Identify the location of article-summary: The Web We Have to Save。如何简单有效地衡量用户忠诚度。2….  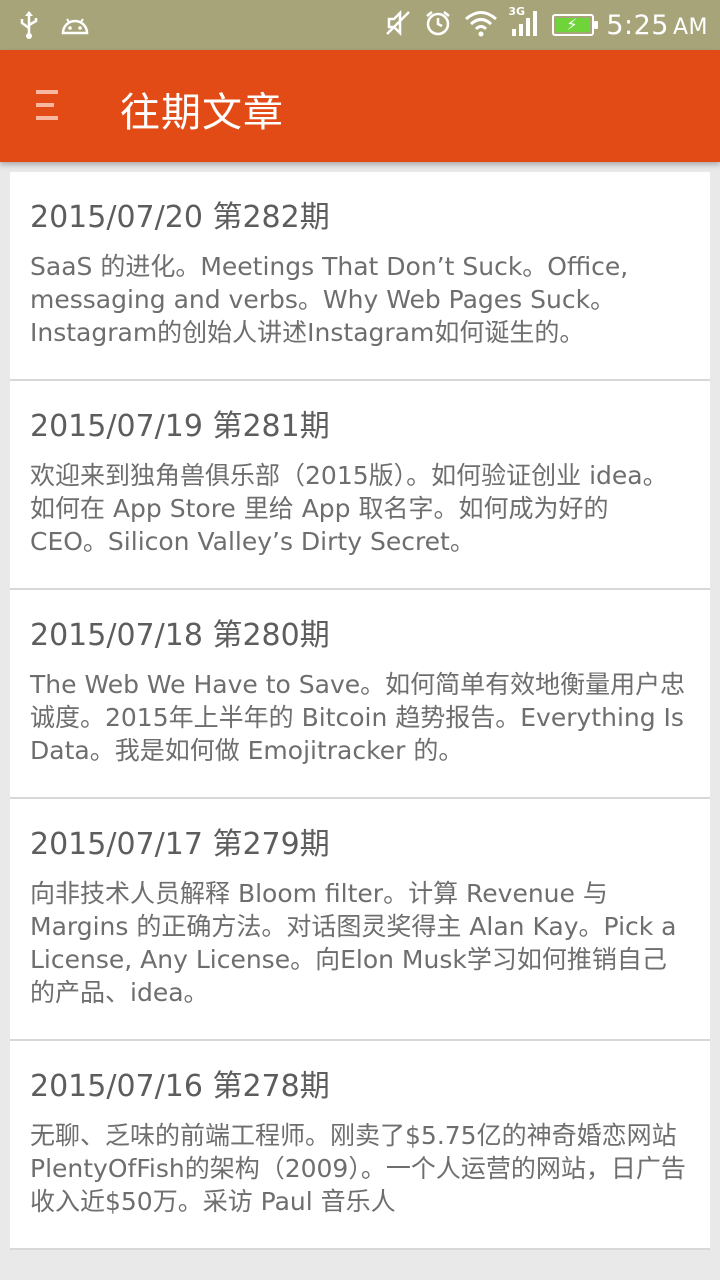
(358, 717).